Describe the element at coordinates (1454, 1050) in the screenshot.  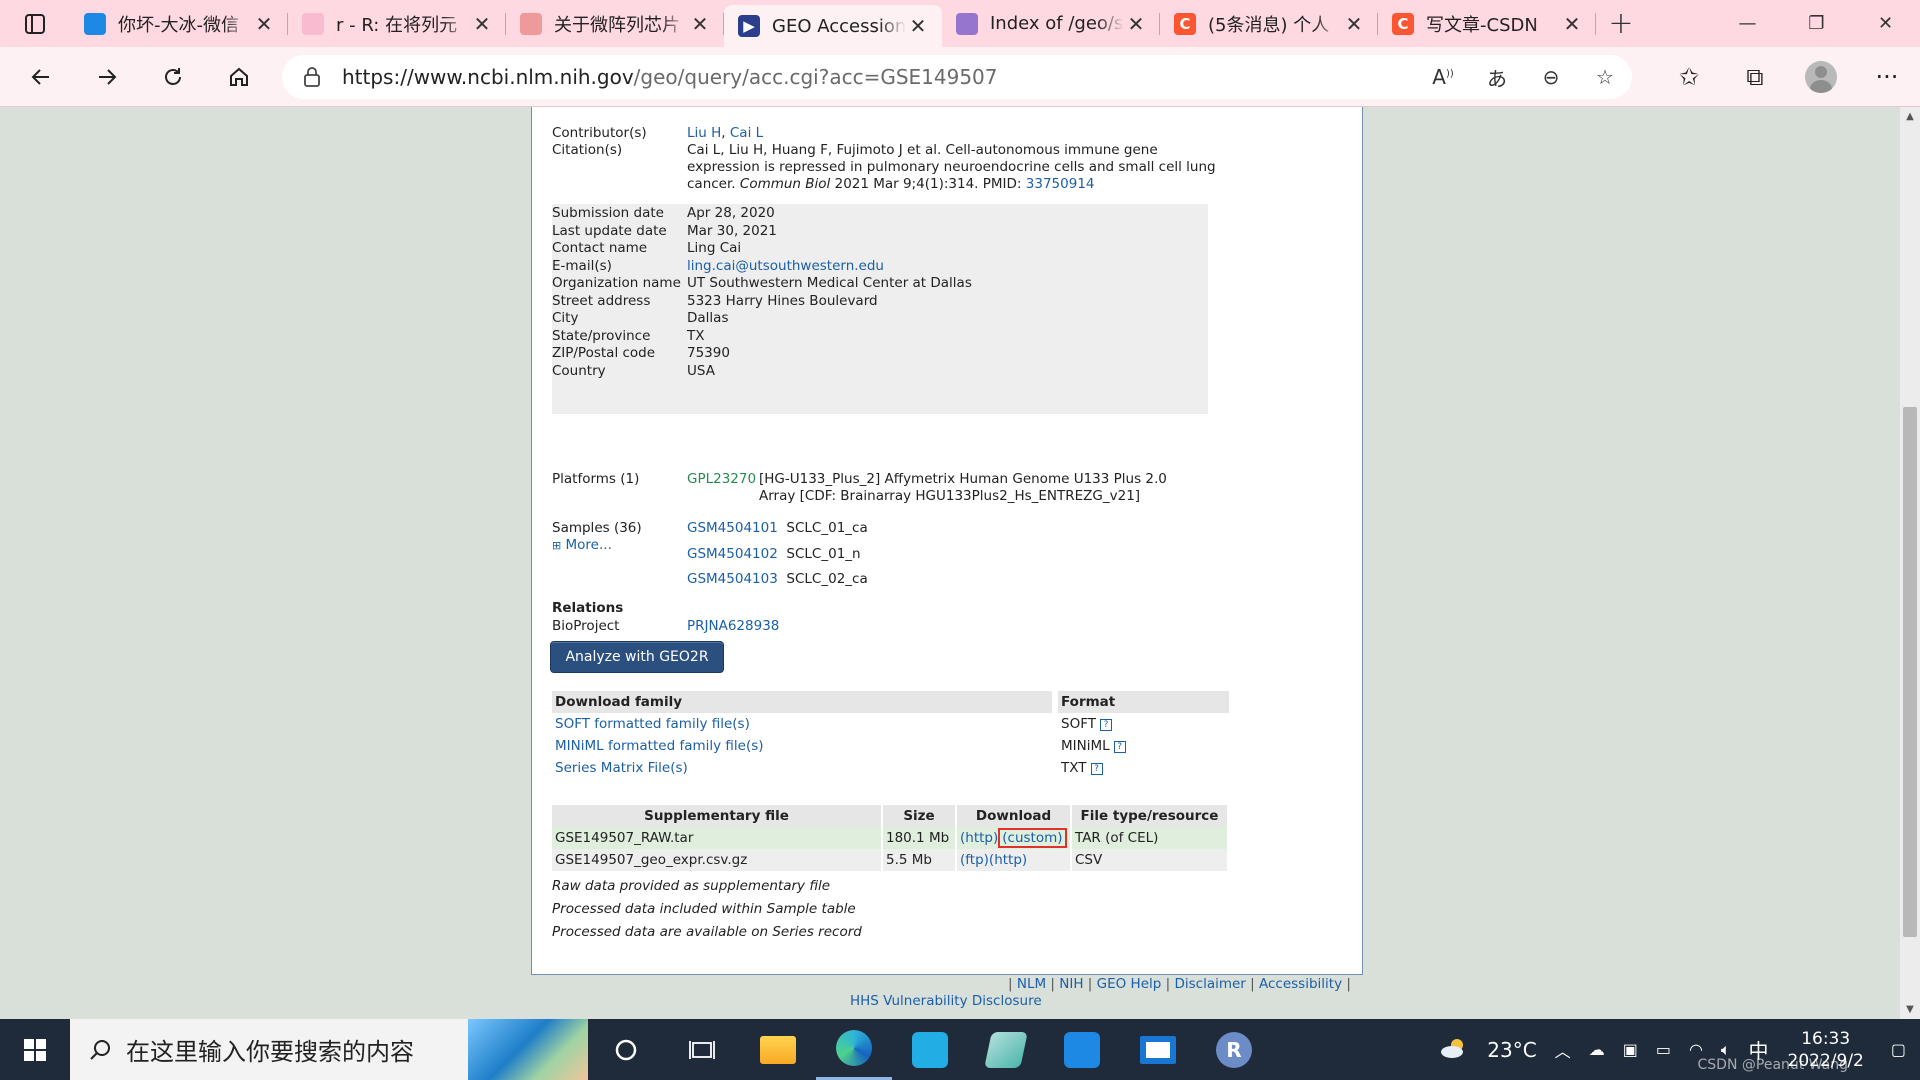
I see `weather-icon` at that location.